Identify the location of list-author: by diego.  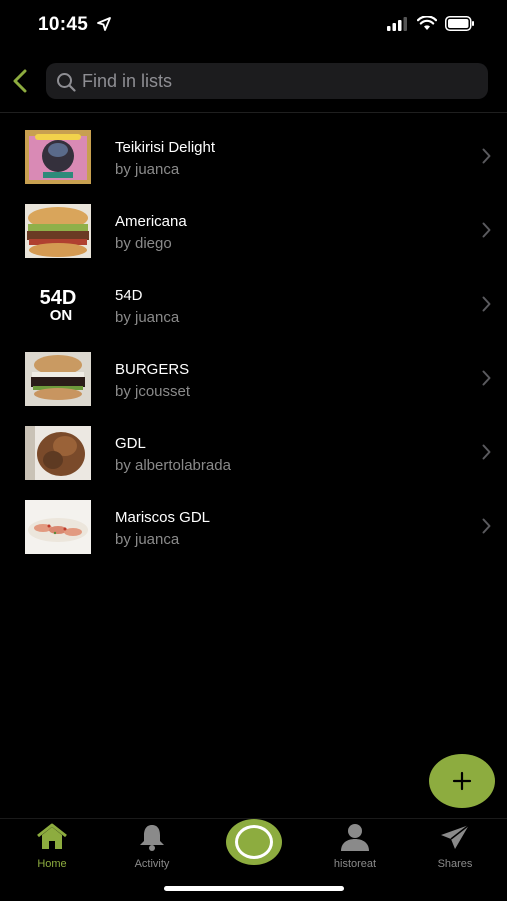
(143, 243).